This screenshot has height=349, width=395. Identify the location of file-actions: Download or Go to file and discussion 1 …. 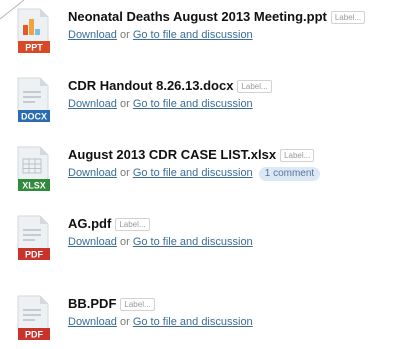
(194, 173).